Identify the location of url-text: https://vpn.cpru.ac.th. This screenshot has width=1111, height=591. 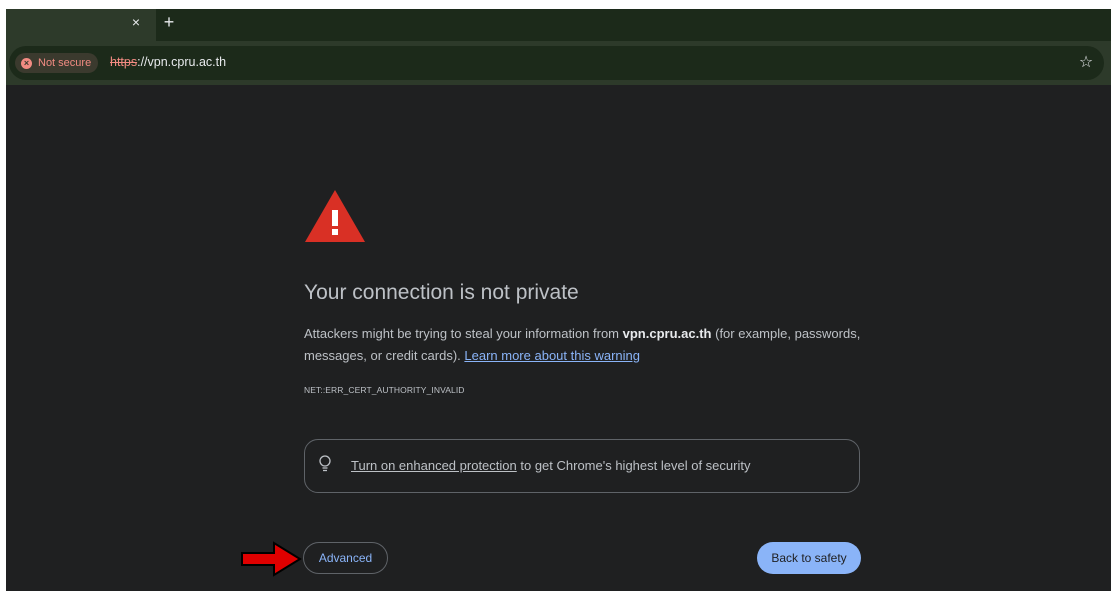
(168, 62).